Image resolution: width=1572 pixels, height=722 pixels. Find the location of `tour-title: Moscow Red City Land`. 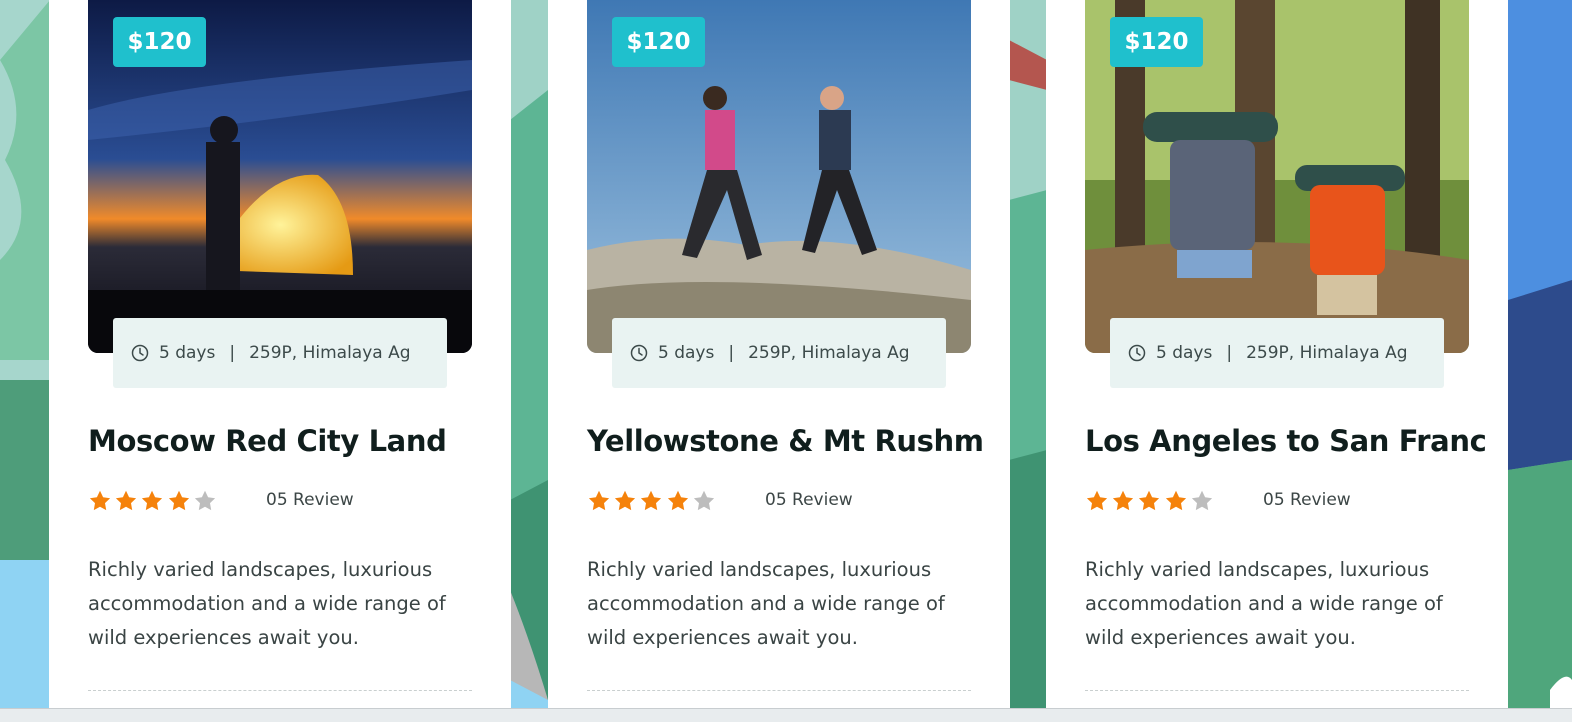

tour-title: Moscow Red City Land is located at coordinates (267, 441).